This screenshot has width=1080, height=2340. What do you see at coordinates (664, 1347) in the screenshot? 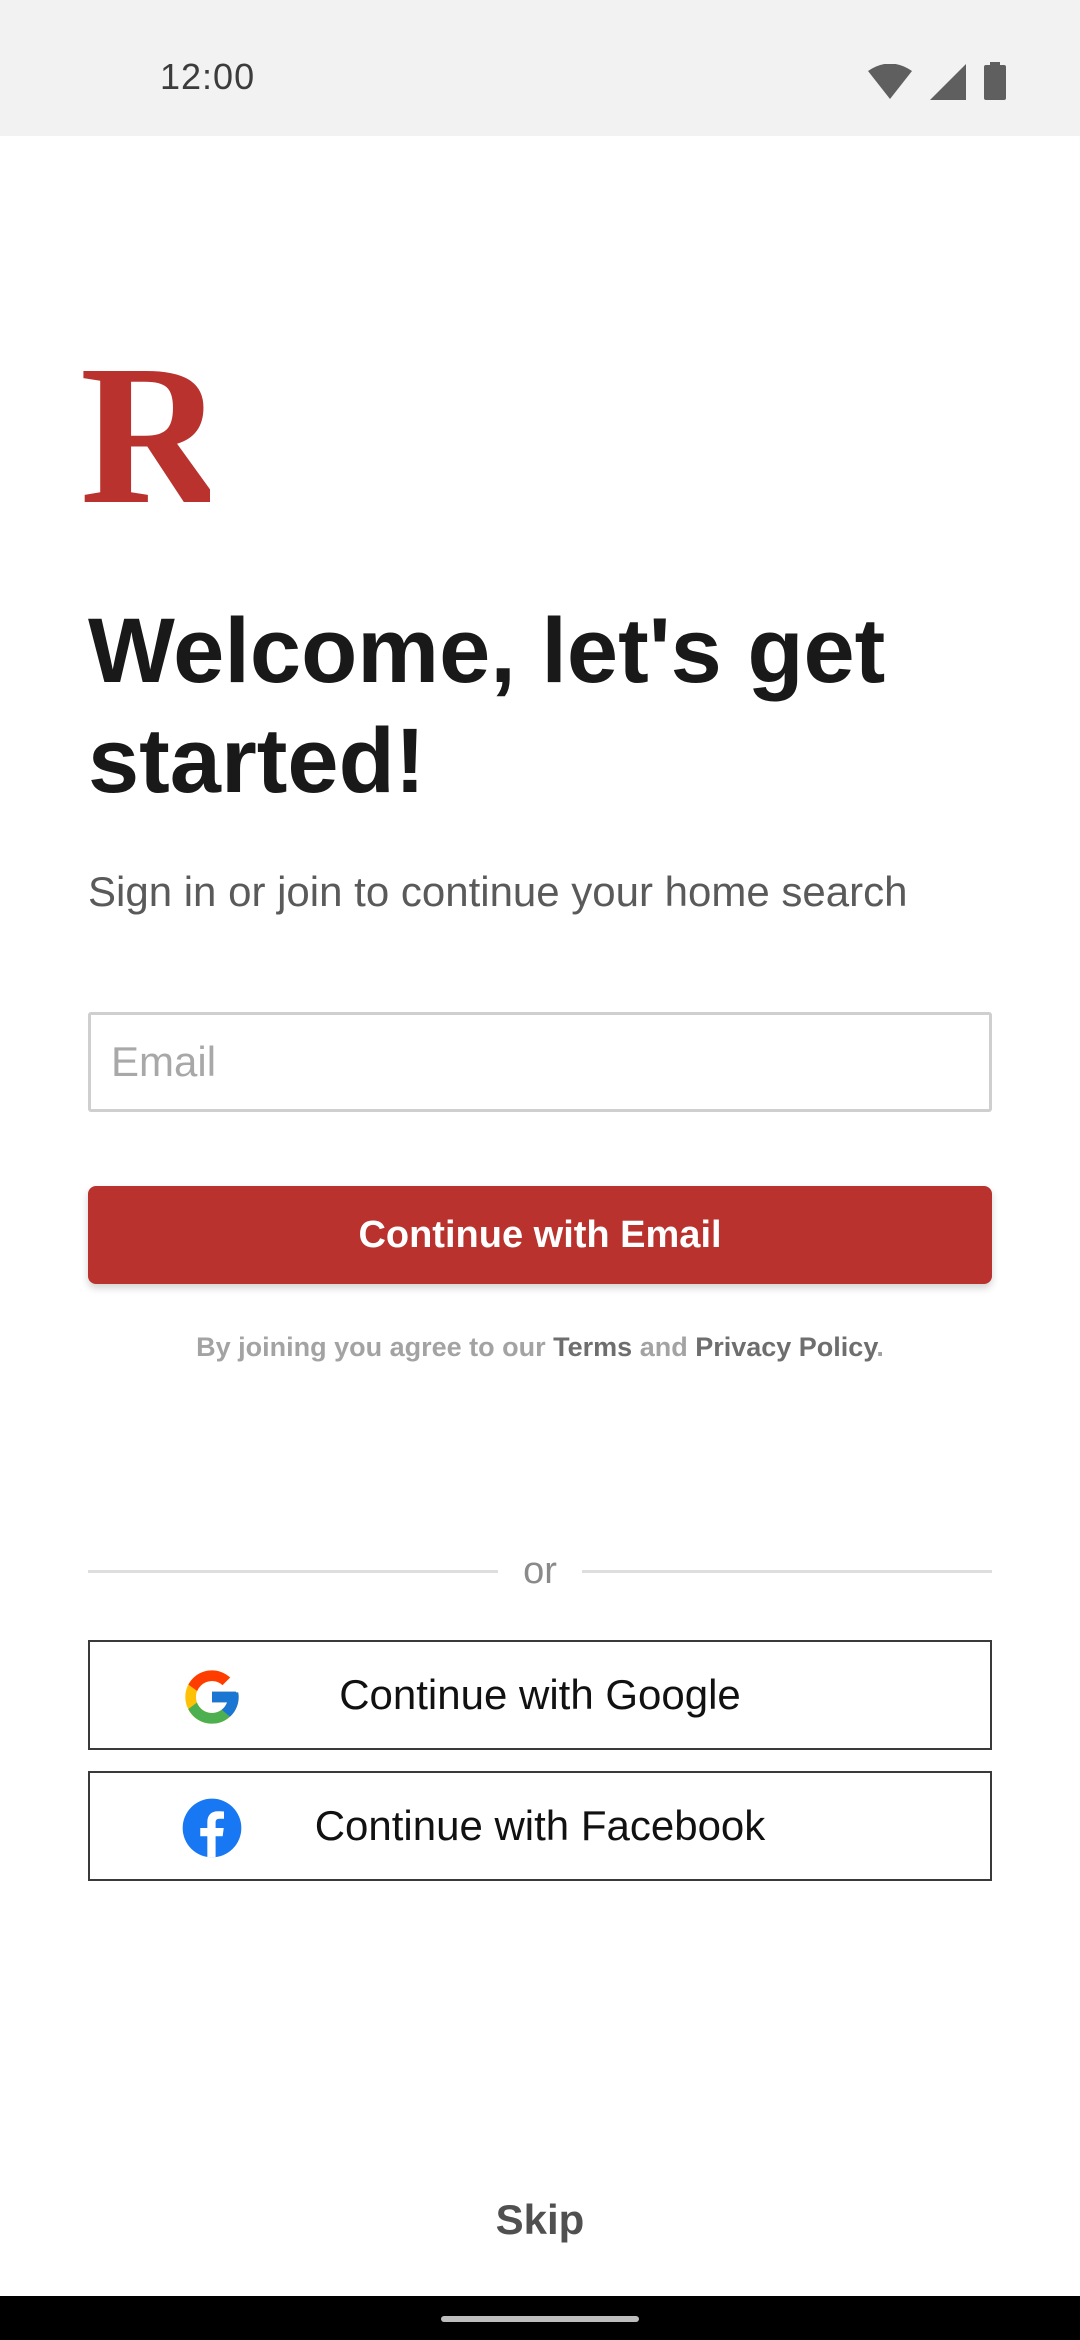
I see `legal-conjunction: and` at bounding box center [664, 1347].